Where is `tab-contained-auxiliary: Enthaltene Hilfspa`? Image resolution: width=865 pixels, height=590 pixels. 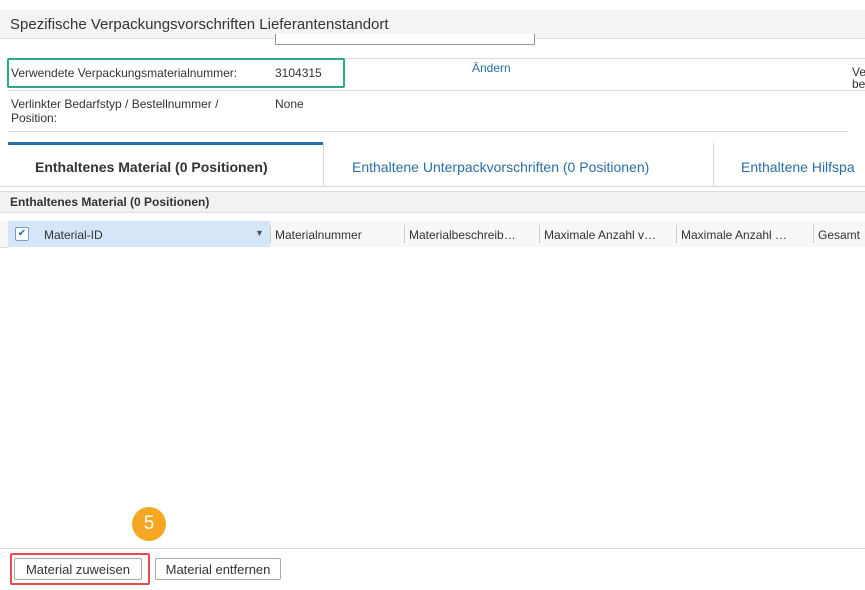 tab-contained-auxiliary: Enthaltene Hilfspa is located at coordinates (798, 167).